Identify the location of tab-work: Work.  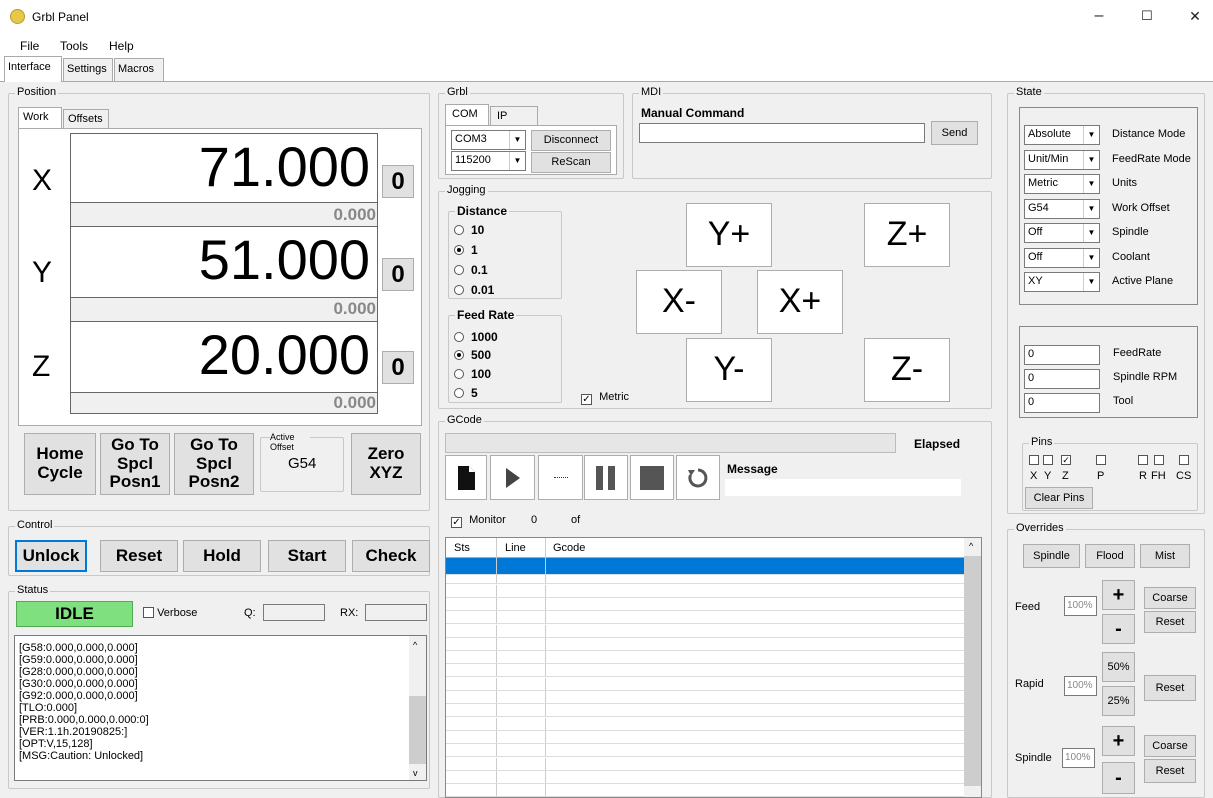
(40, 118).